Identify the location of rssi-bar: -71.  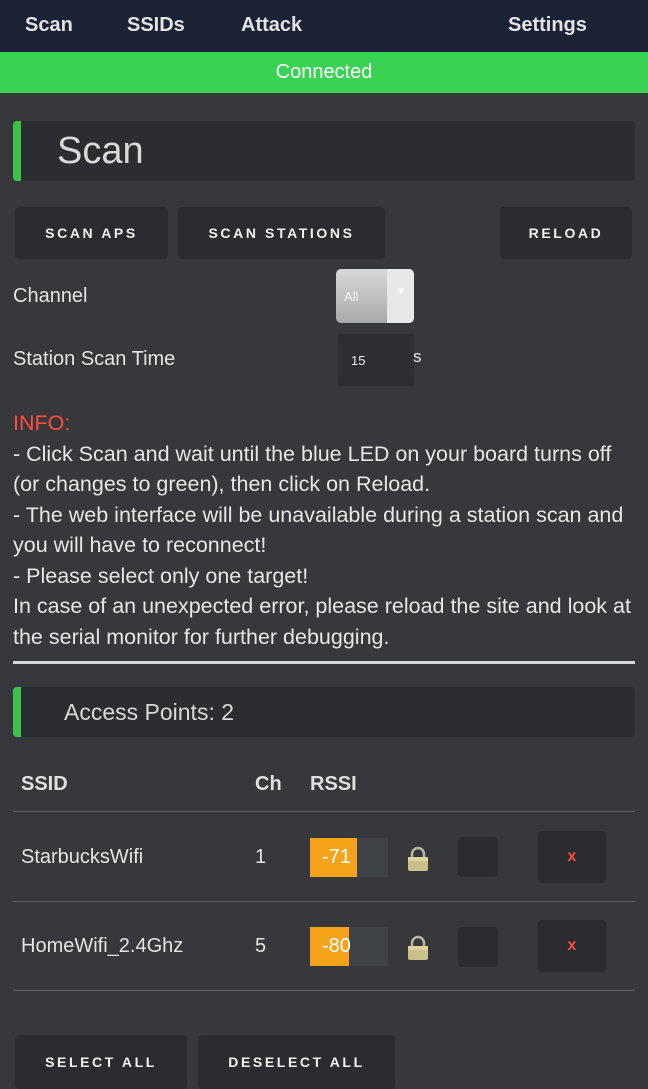
(349, 857).